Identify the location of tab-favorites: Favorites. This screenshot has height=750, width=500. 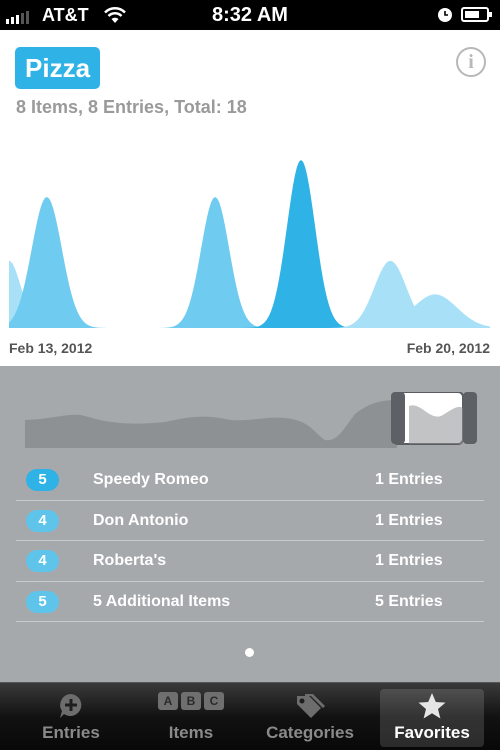
(432, 718).